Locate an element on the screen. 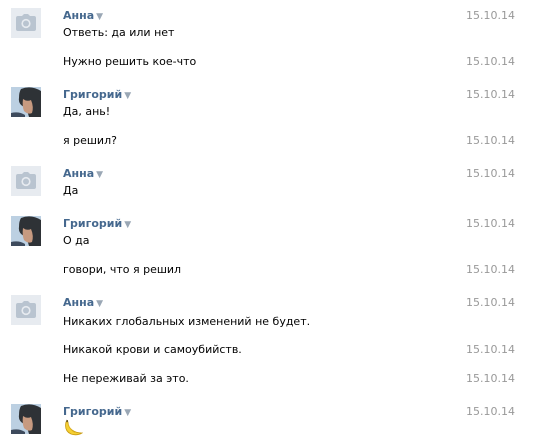  message-text: Никаких глобальных изменений не будет. is located at coordinates (187, 321).